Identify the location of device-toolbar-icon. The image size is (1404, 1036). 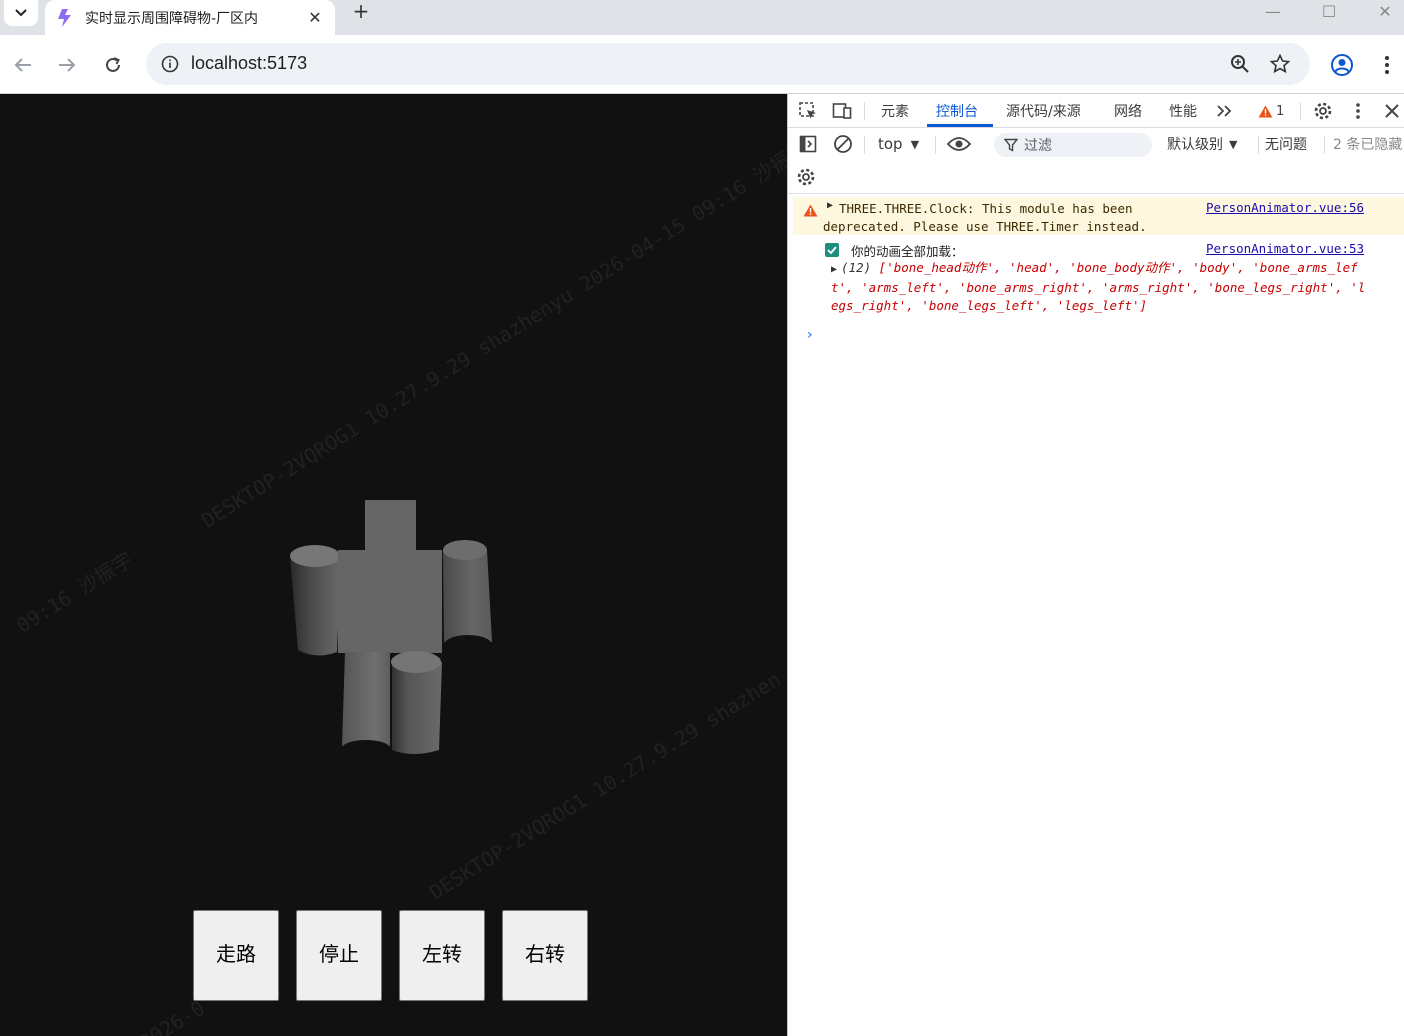
(842, 111).